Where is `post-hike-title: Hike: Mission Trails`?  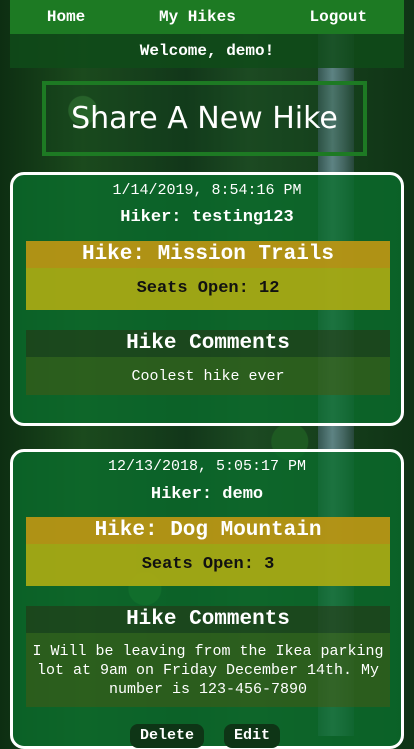 post-hike-title: Hike: Mission Trails is located at coordinates (208, 254).